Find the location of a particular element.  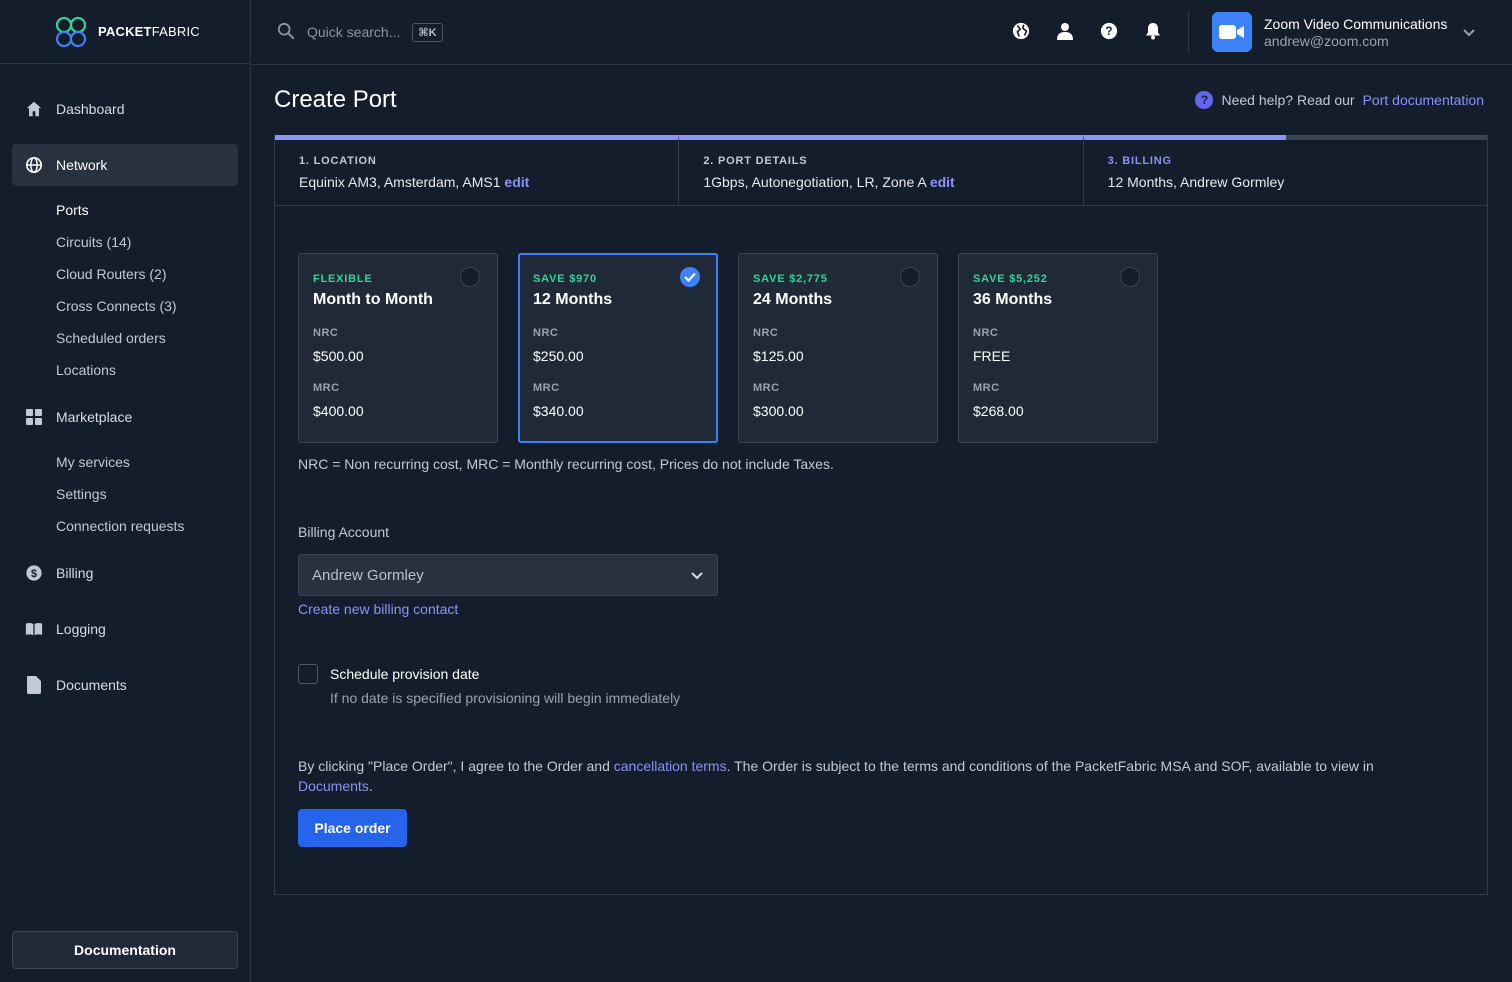

port-documentation-link: Port documentation is located at coordinates (1423, 100).